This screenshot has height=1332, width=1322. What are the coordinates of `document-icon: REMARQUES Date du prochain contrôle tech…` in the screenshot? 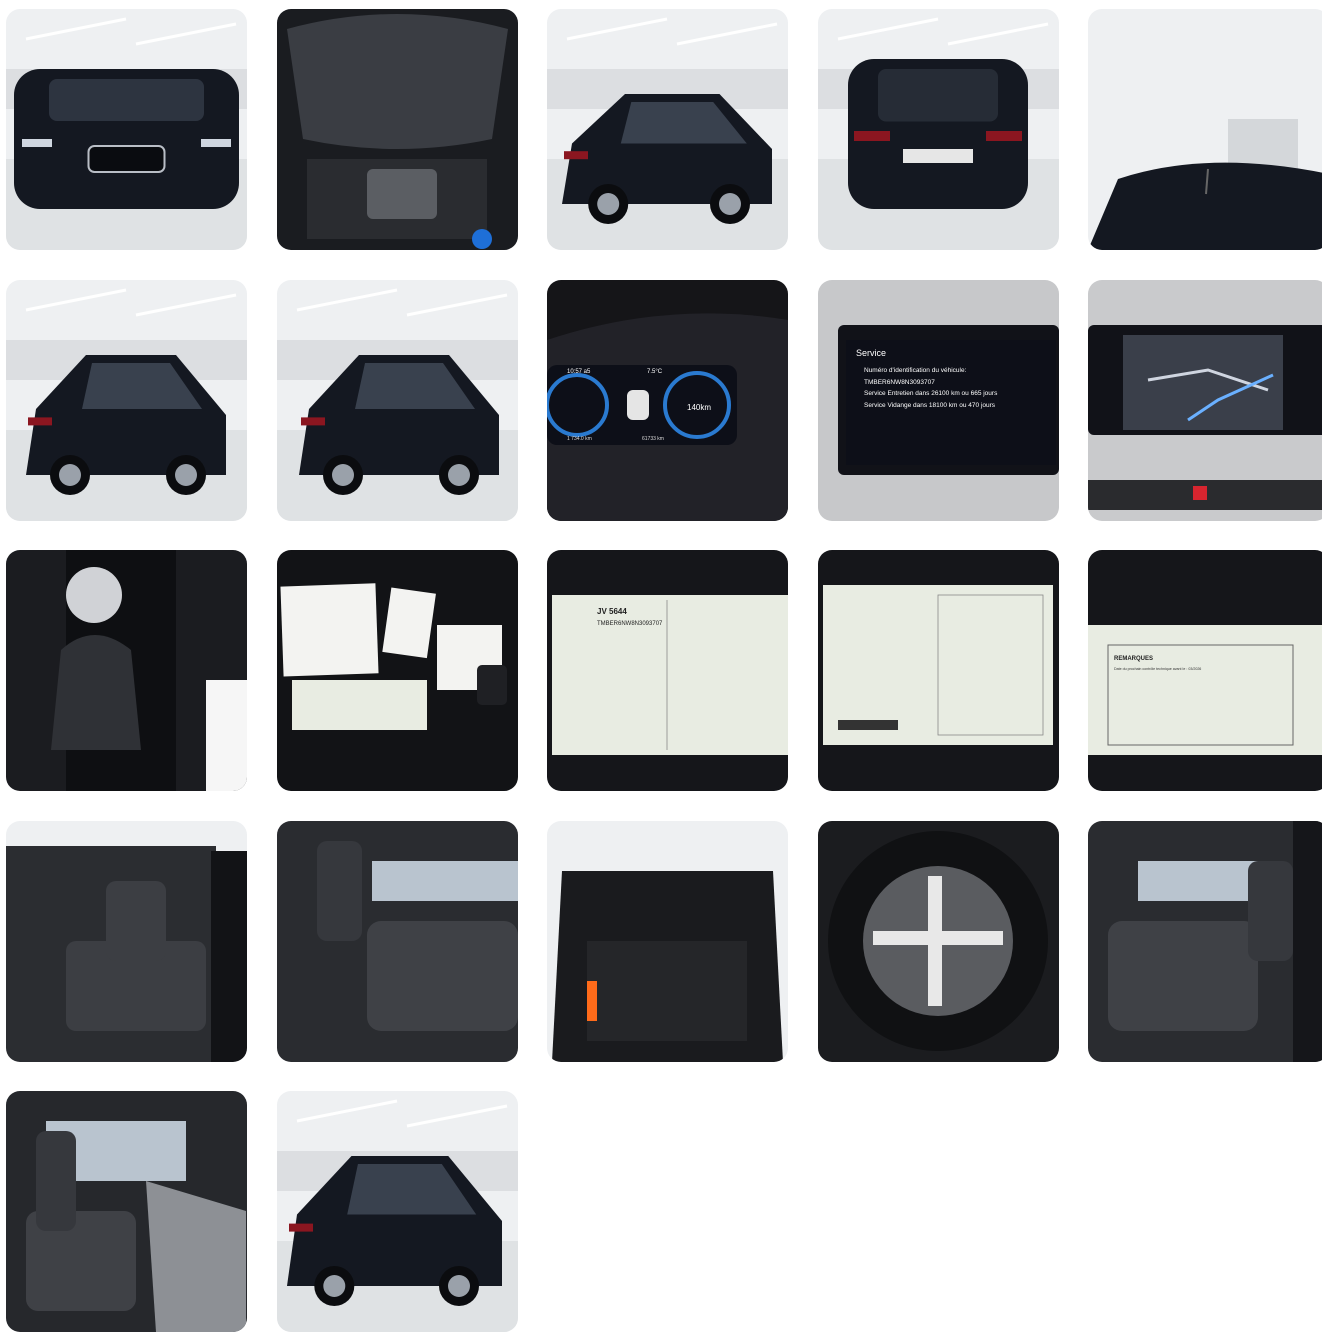 It's located at (1205, 670).